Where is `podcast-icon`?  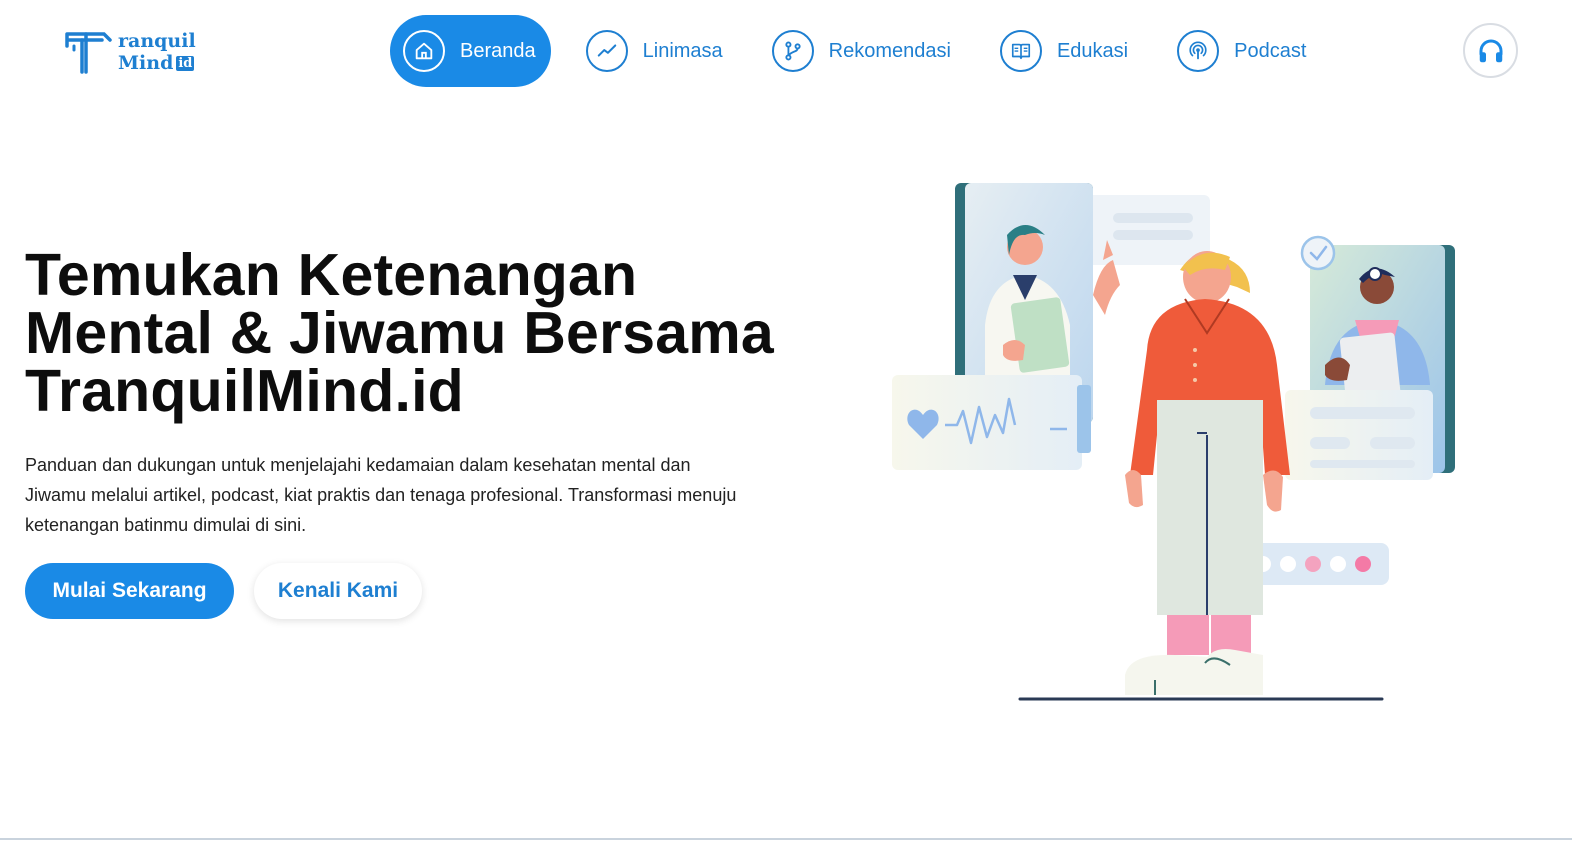
podcast-icon is located at coordinates (1198, 51).